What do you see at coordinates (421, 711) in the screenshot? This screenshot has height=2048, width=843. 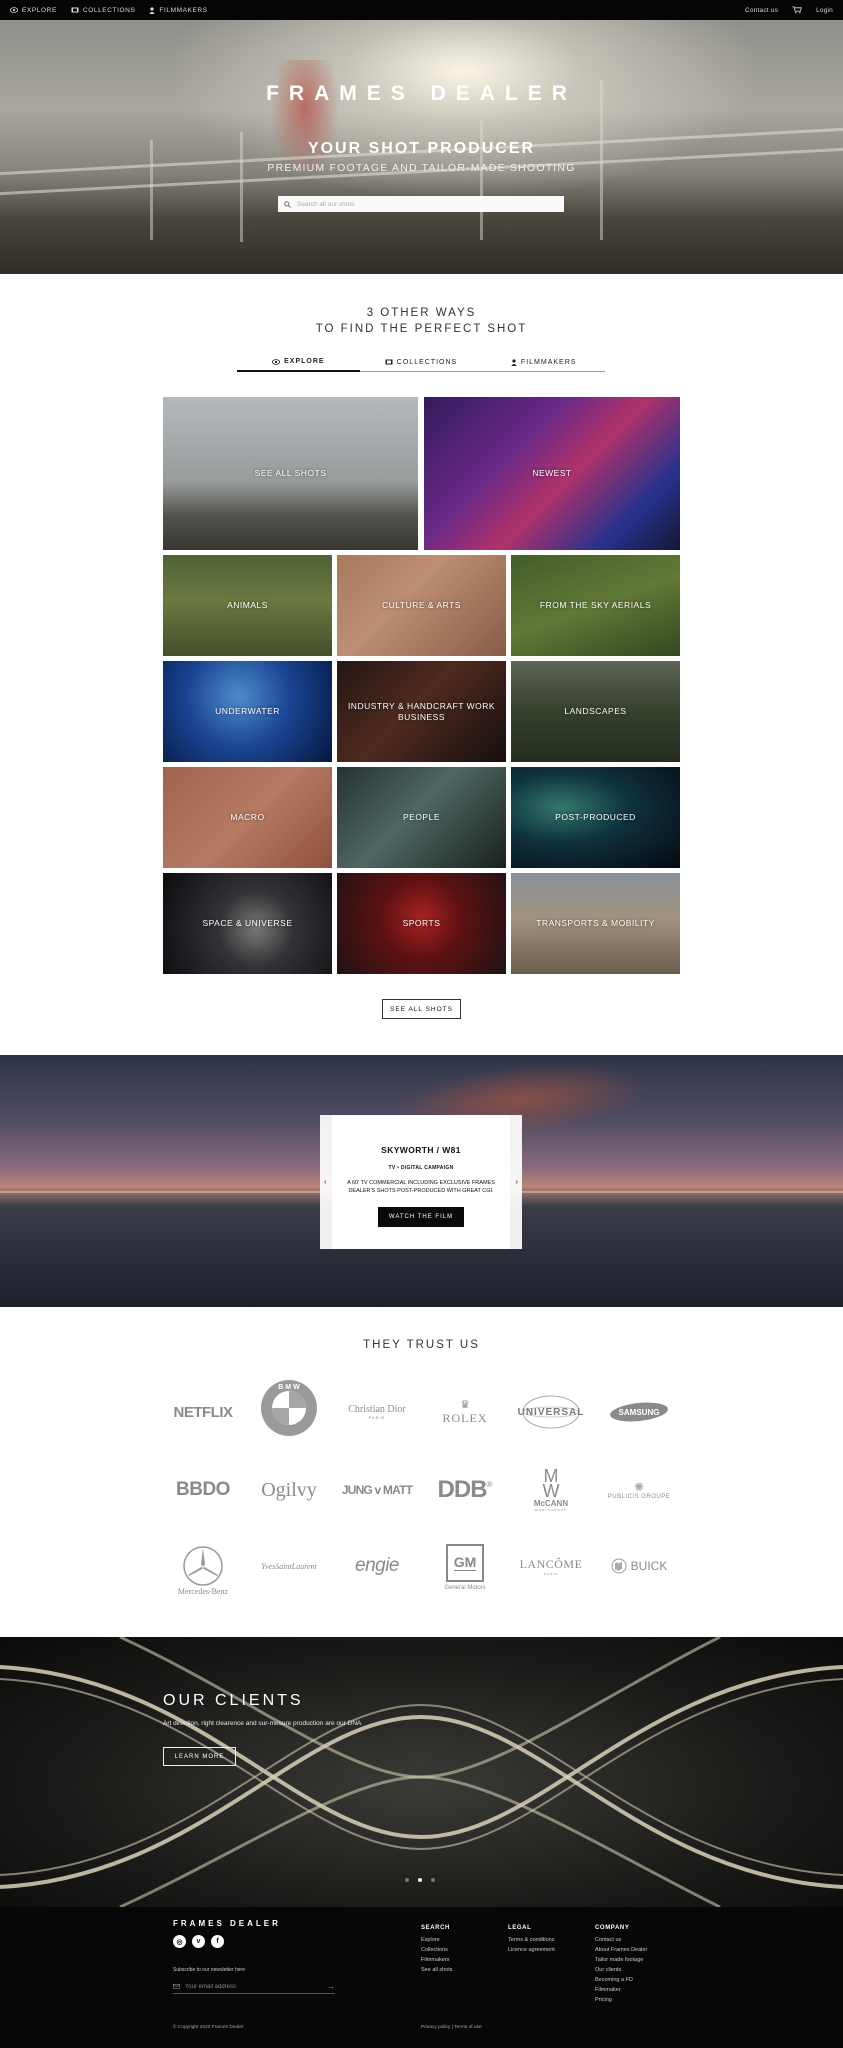 I see `category-tile-industry: INDUSTRY & HANDCRAFT WORK BUSINESS` at bounding box center [421, 711].